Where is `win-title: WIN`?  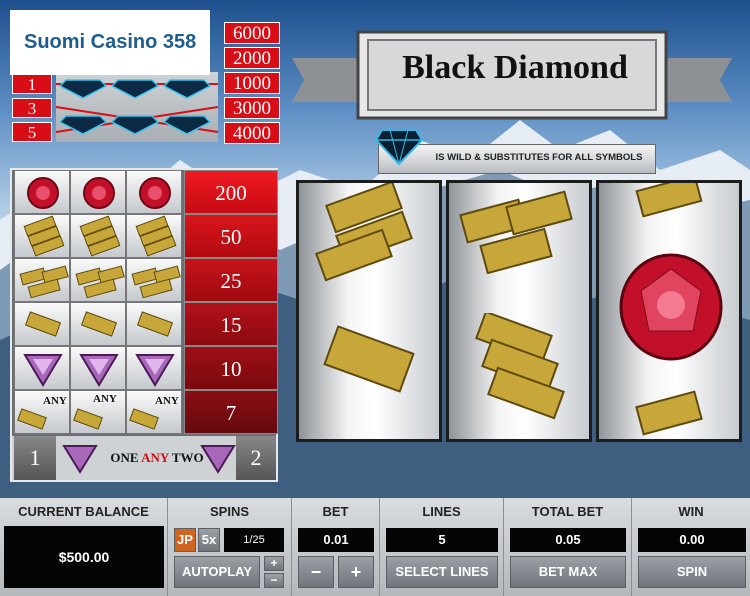 win-title: WIN is located at coordinates (691, 511).